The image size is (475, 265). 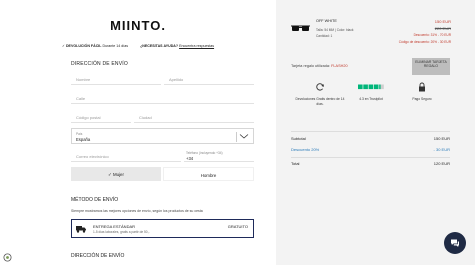 What do you see at coordinates (162, 98) in the screenshot?
I see `street-field: Calle` at bounding box center [162, 98].